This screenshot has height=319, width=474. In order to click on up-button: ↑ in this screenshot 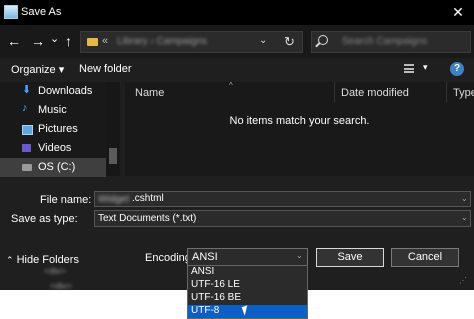, I will do `click(68, 41)`.